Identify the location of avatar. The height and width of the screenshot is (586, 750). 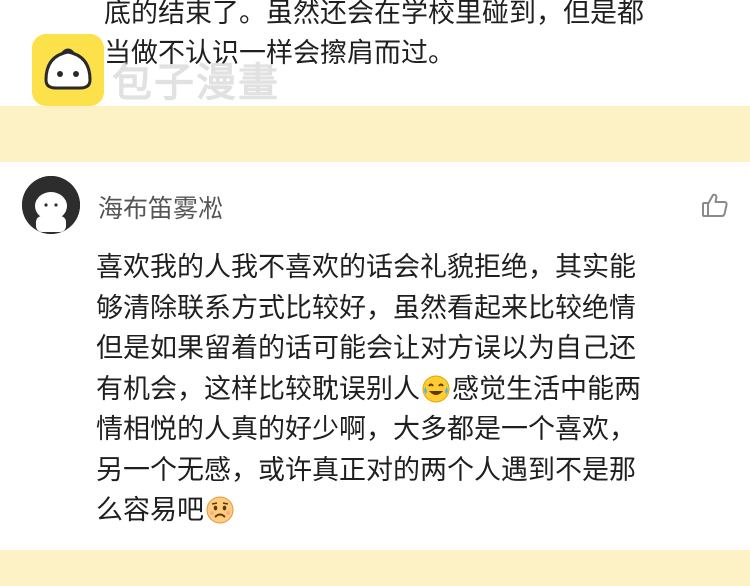
(51, 205).